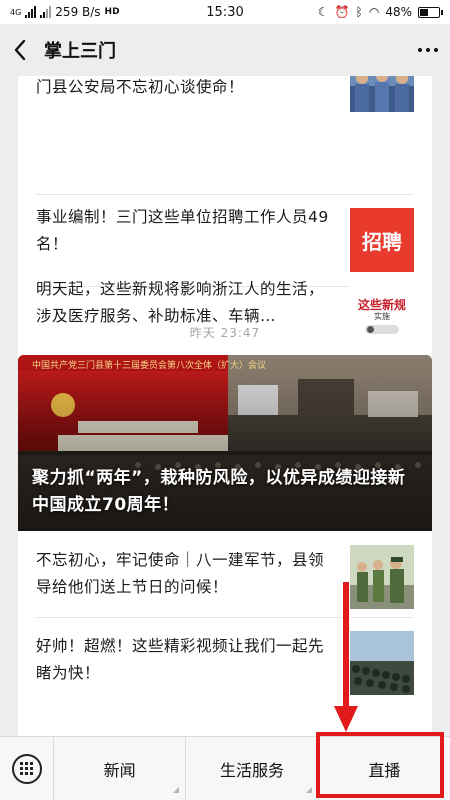 This screenshot has height=800, width=450. What do you see at coordinates (398, 12) in the screenshot?
I see `battery-percent: 48%` at bounding box center [398, 12].